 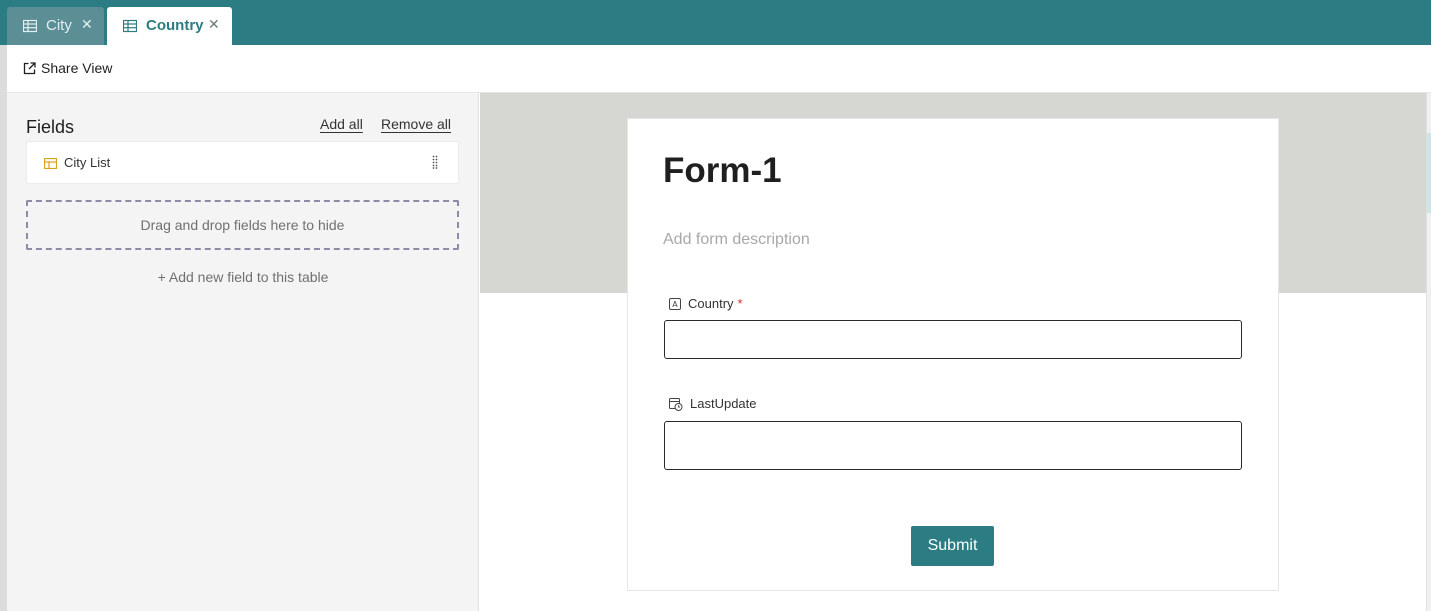 I want to click on add-all-link: Add all, so click(x=341, y=124).